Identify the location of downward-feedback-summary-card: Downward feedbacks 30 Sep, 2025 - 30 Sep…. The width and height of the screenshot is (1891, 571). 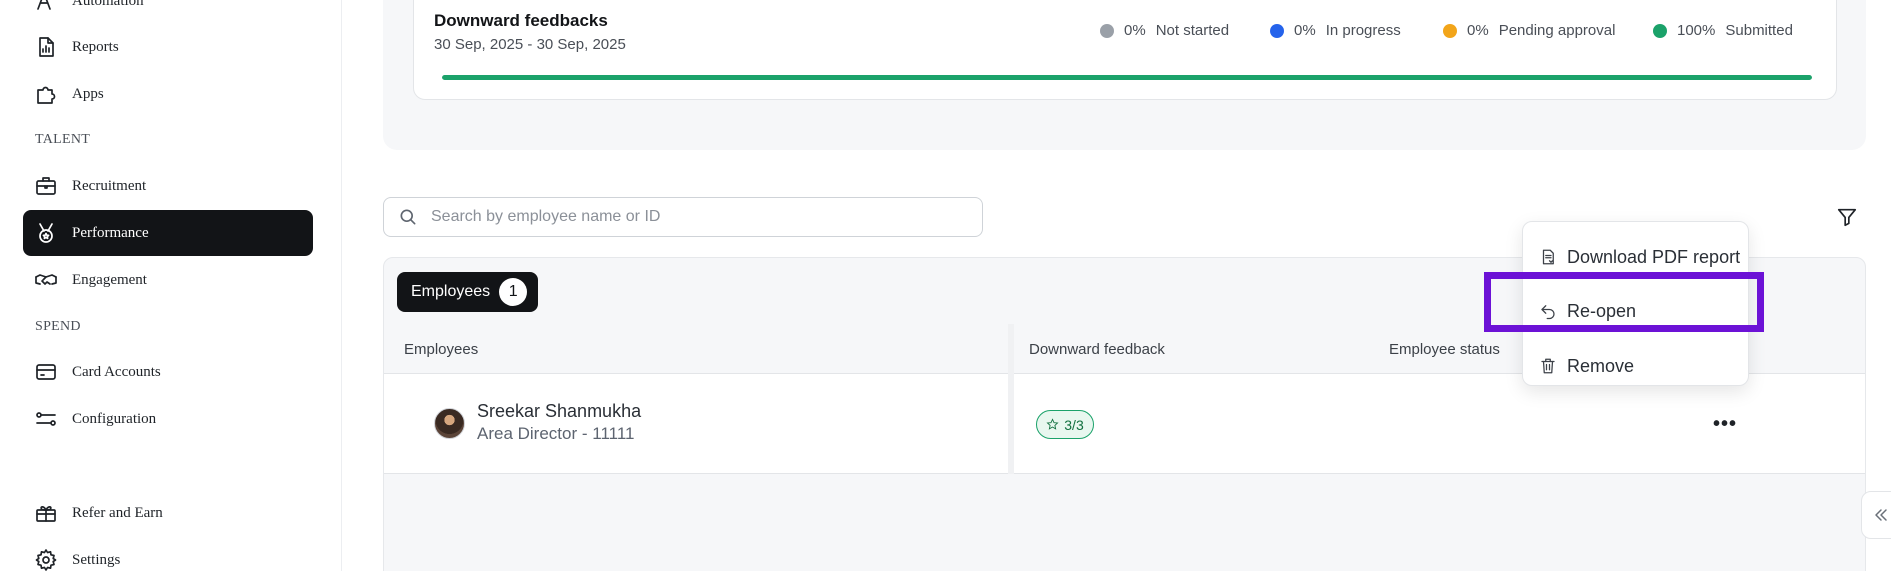
(1125, 50).